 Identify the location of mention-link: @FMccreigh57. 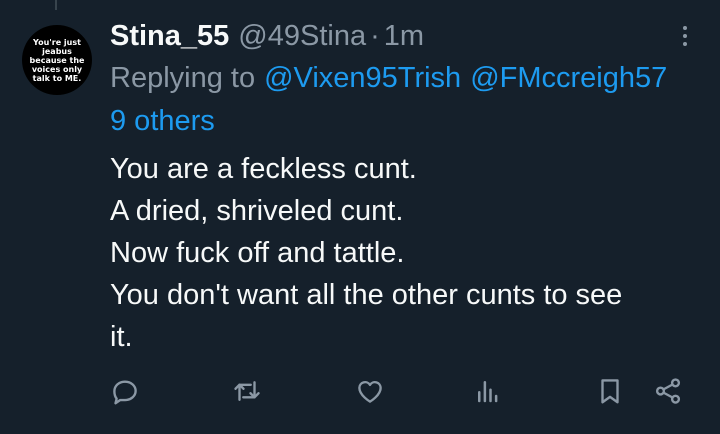
(568, 78).